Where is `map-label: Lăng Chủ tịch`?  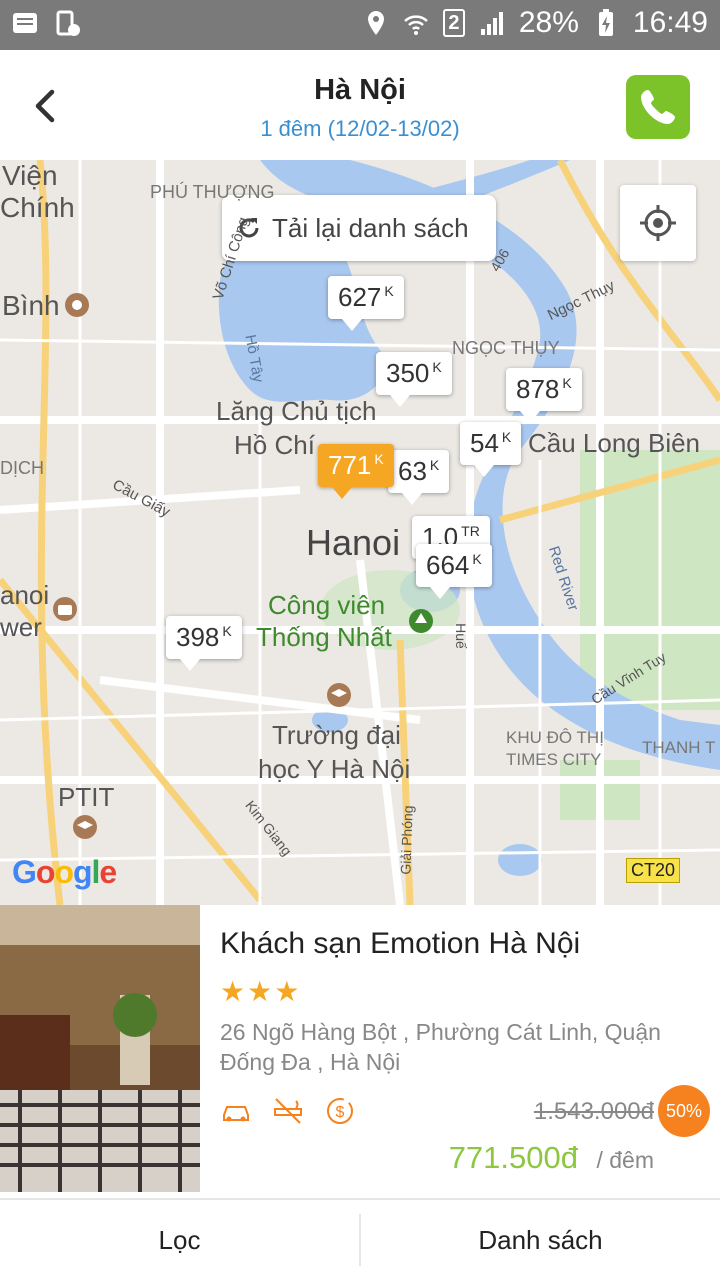
map-label: Lăng Chủ tịch is located at coordinates (296, 411).